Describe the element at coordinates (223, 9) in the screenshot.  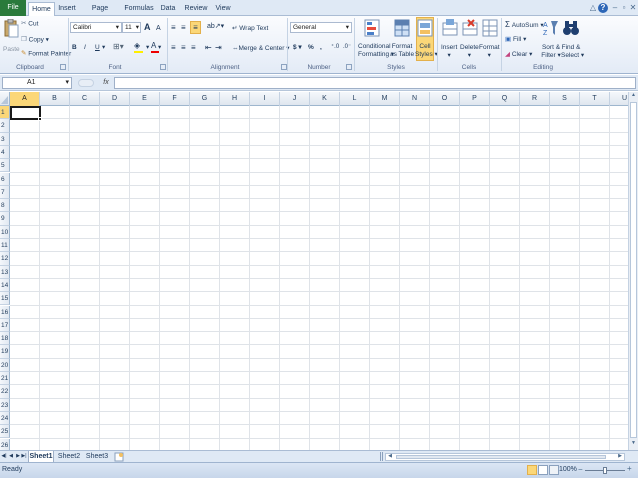
I see `tab-view: View` at that location.